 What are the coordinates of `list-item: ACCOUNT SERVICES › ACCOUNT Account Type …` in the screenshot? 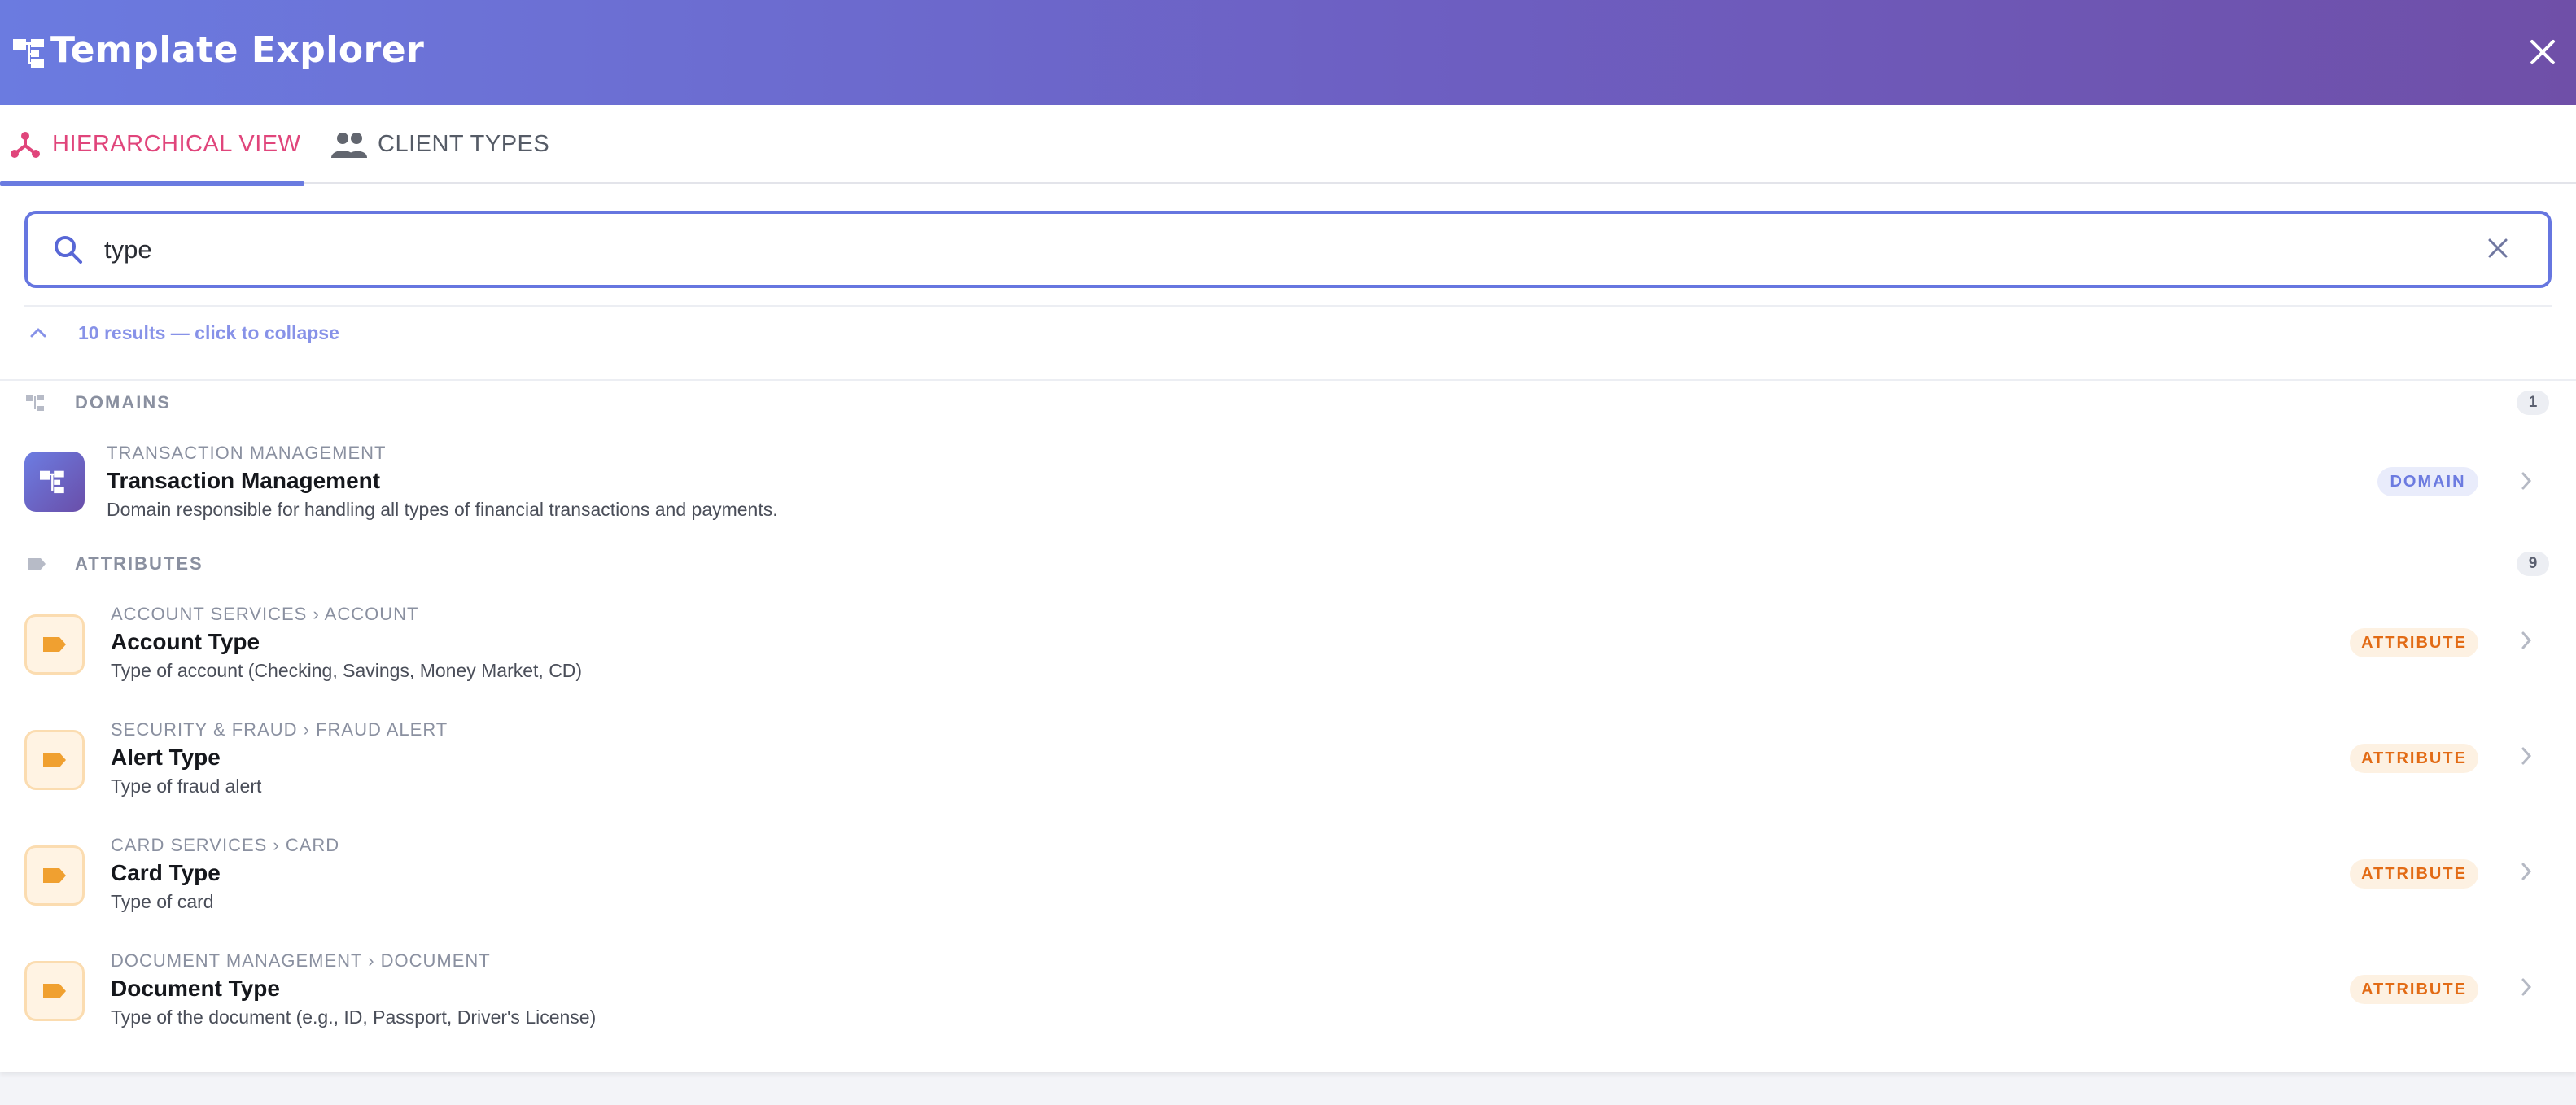 It's located at (1288, 650).